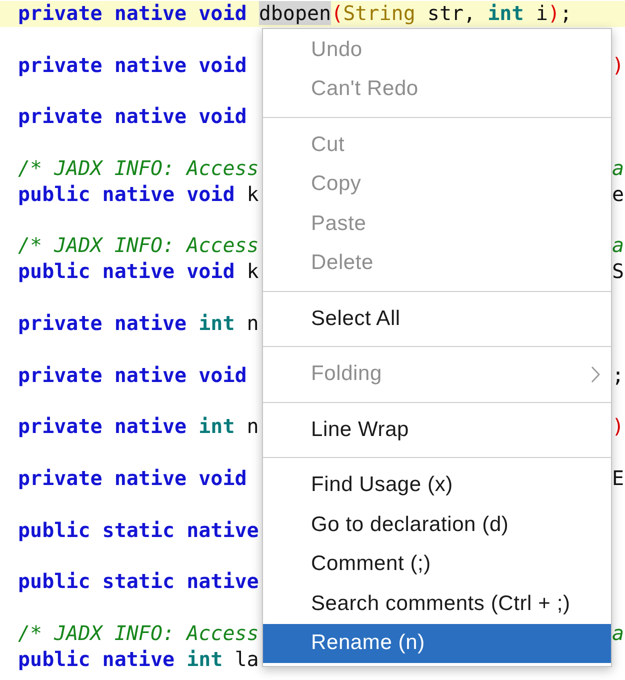 This screenshot has height=680, width=625. Describe the element at coordinates (618, 271) in the screenshot. I see `code-identifier: S` at that location.